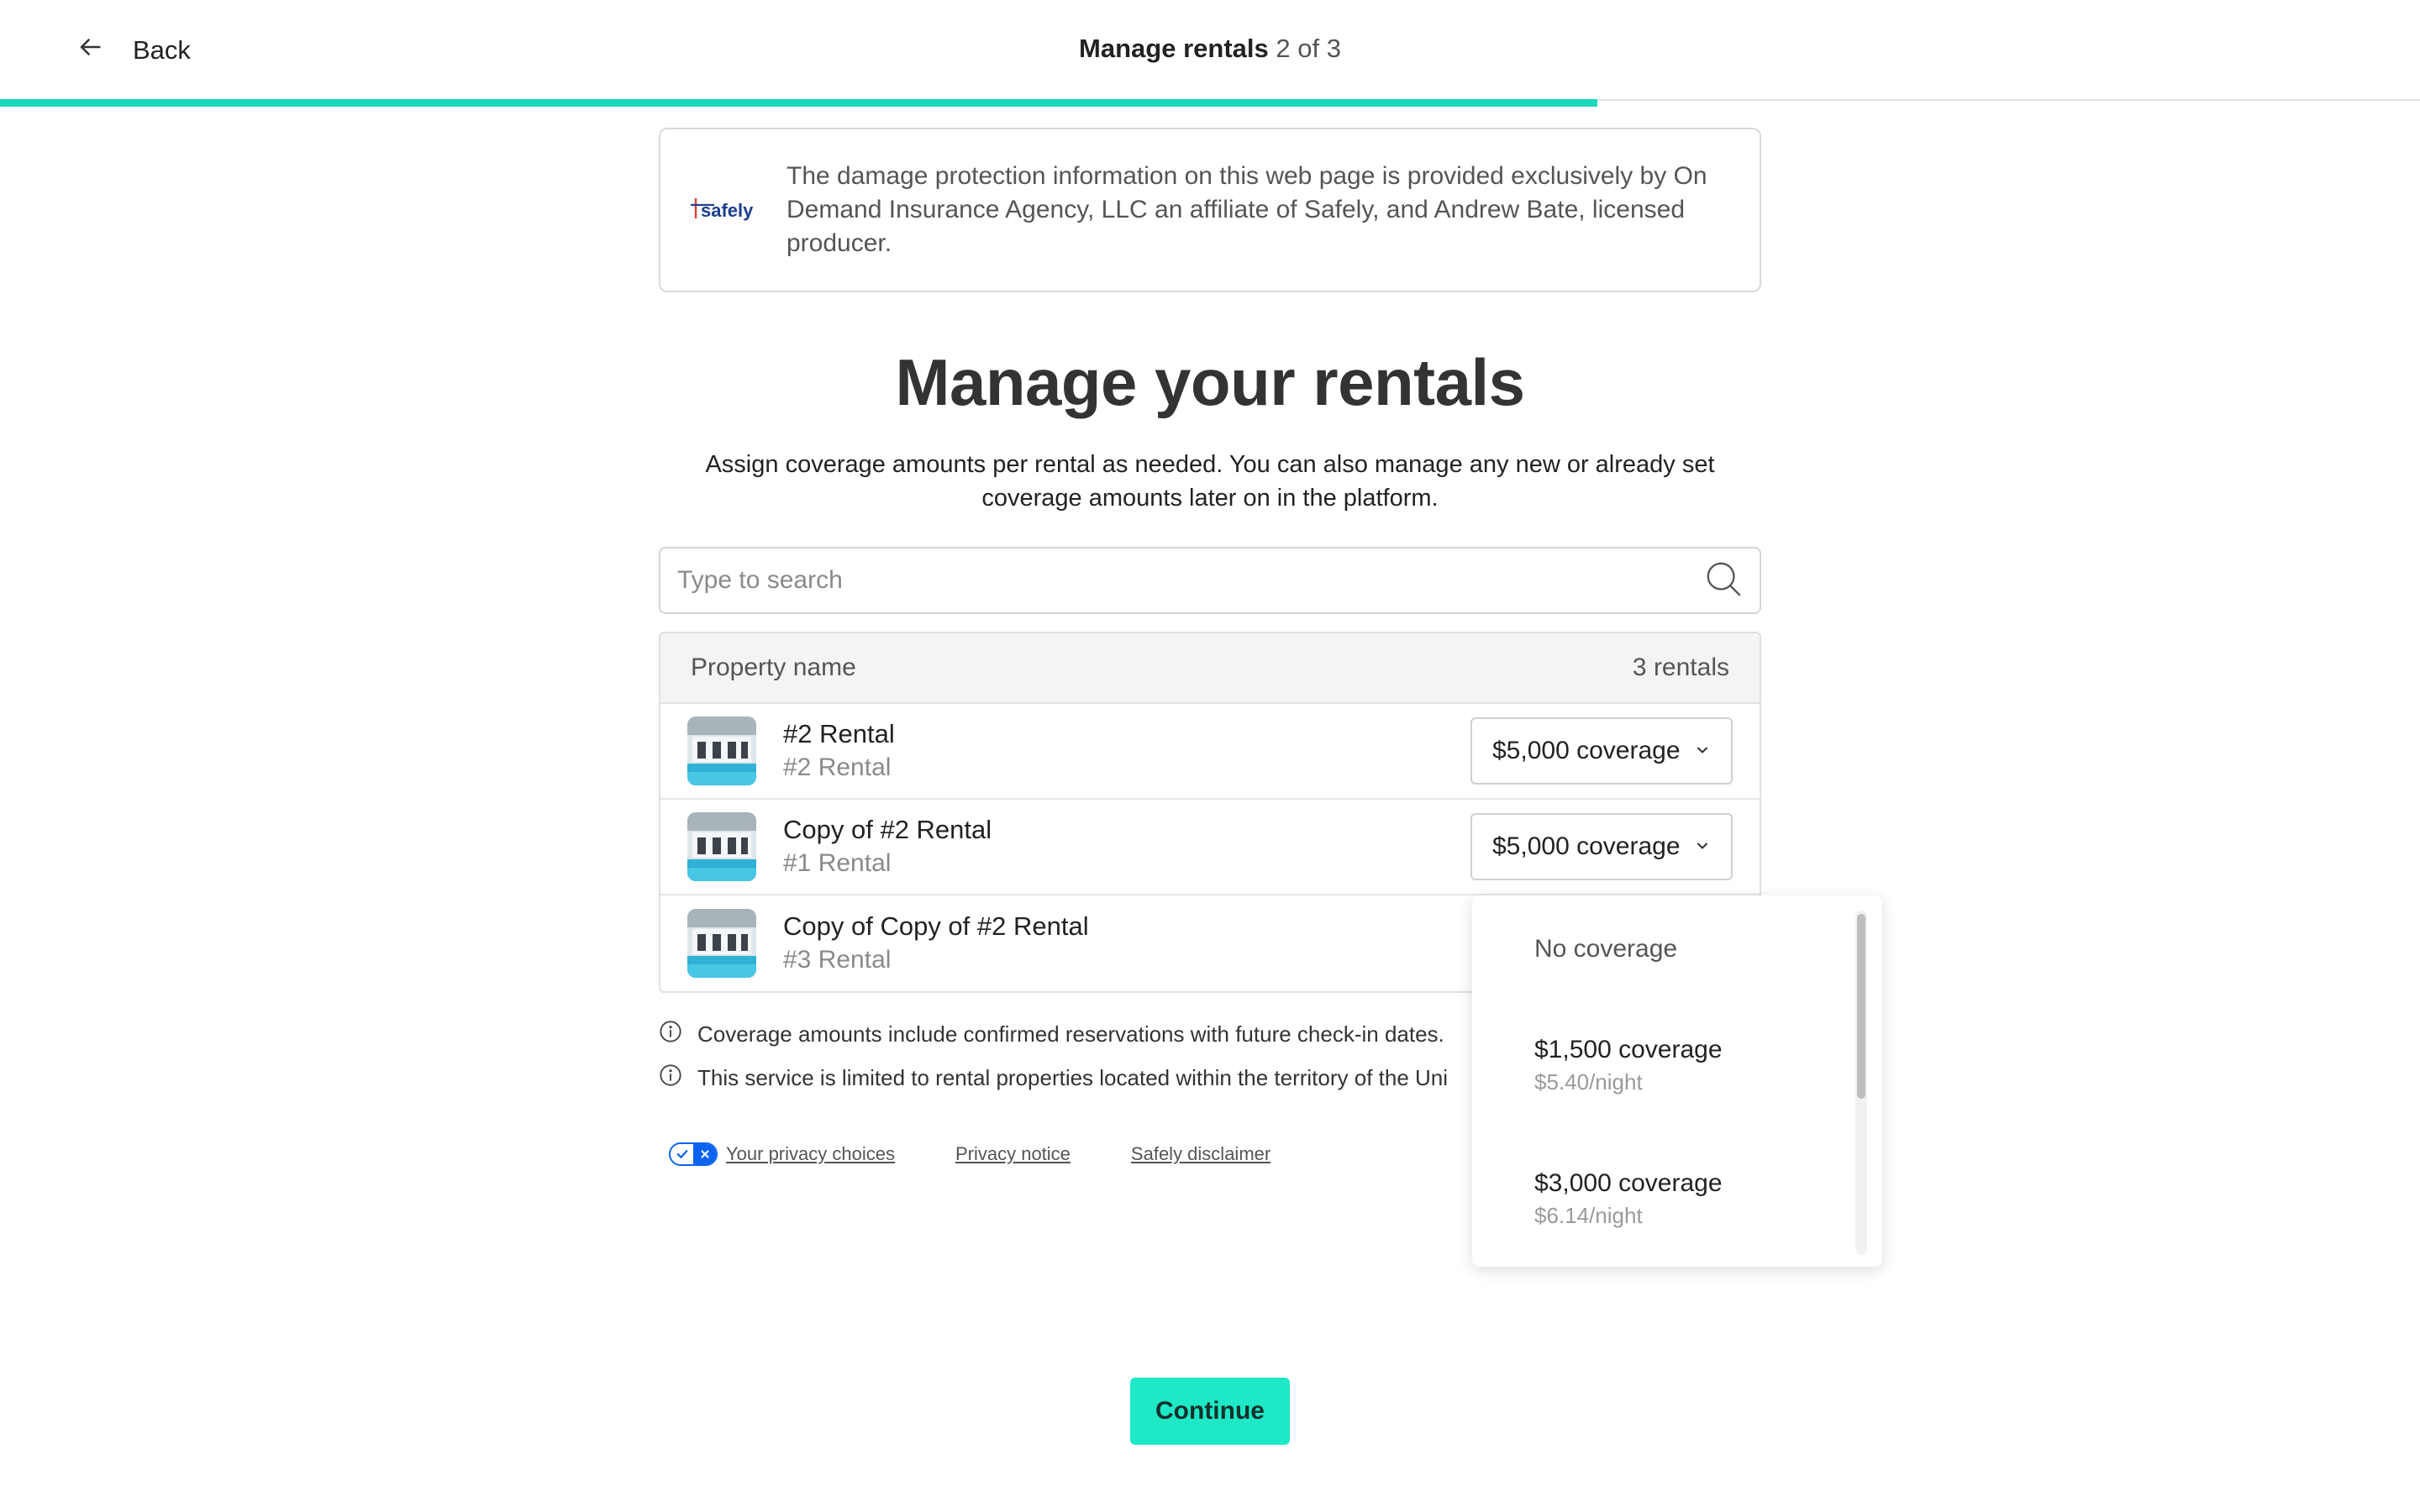 The image size is (2420, 1512). I want to click on privacy-toggle-icon, so click(693, 1154).